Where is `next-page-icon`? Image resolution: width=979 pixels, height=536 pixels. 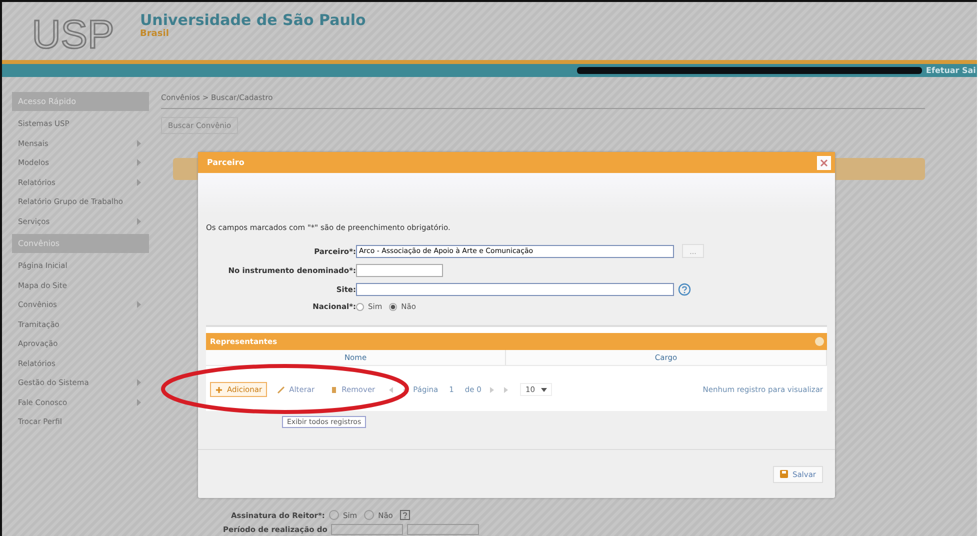
next-page-icon is located at coordinates (492, 390).